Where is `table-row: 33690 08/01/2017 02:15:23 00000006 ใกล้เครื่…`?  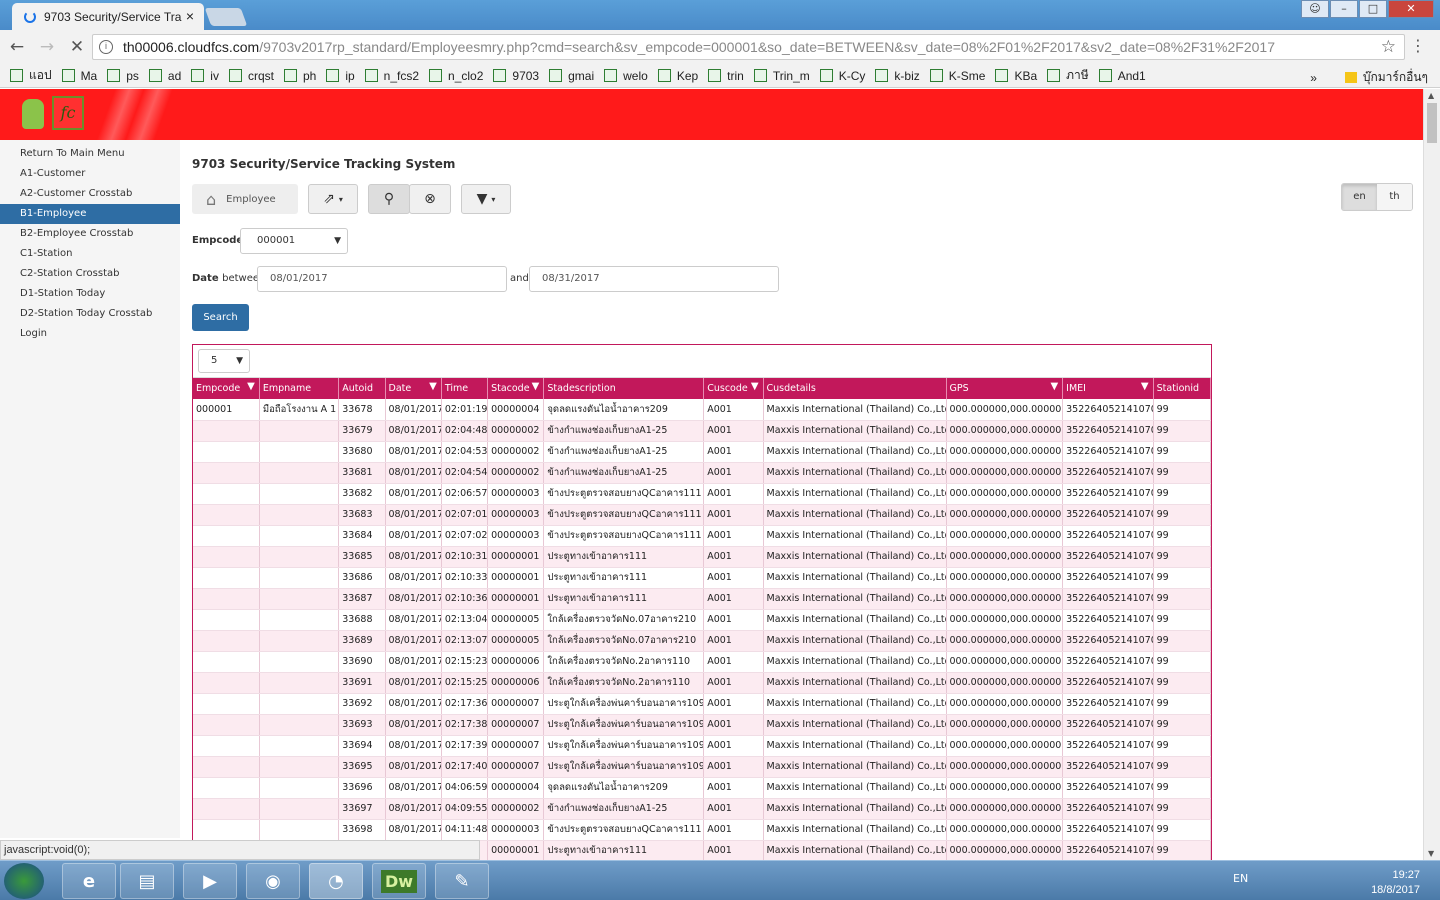
table-row: 33690 08/01/2017 02:15:23 00000006 ใกล้เครื่… is located at coordinates (702, 662).